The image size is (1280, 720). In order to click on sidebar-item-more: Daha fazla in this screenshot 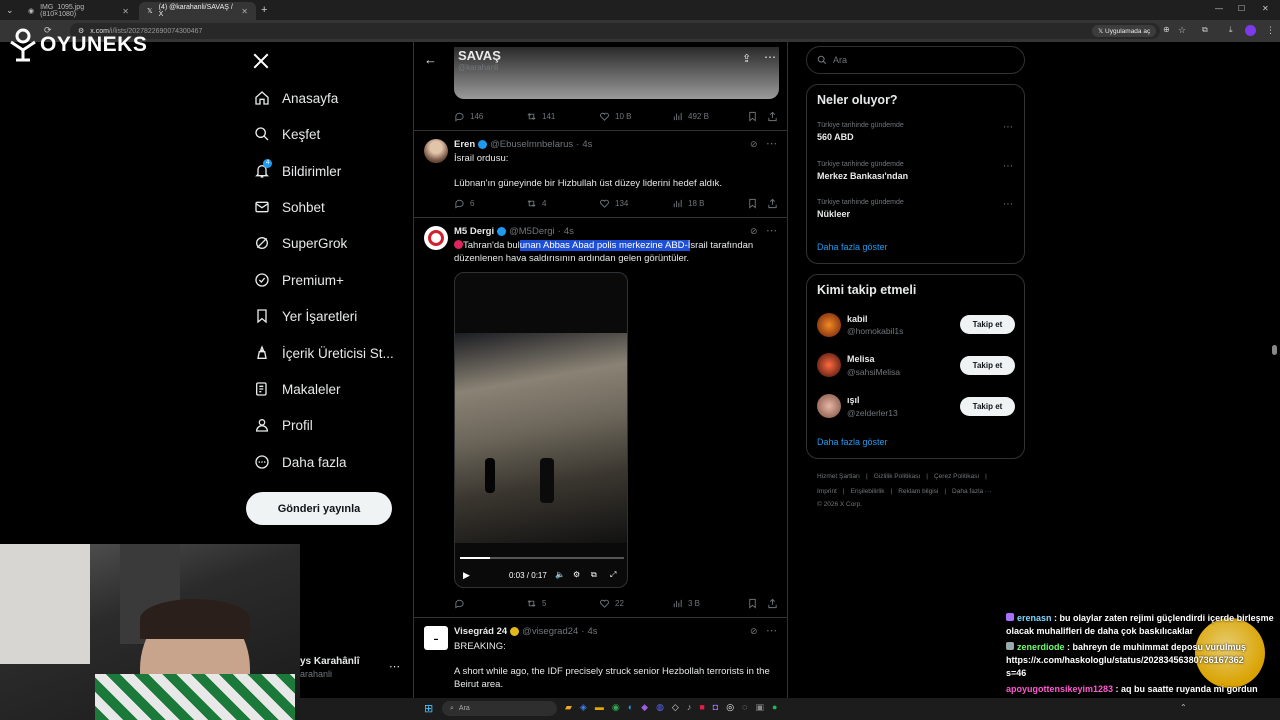, I will do `click(300, 462)`.